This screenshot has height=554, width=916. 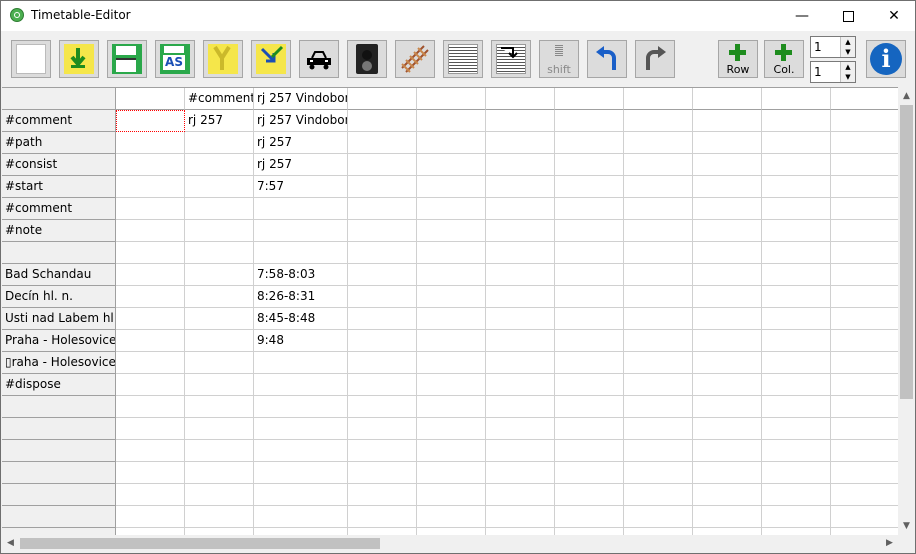 What do you see at coordinates (59, 143) in the screenshot?
I see `row-header: #path` at bounding box center [59, 143].